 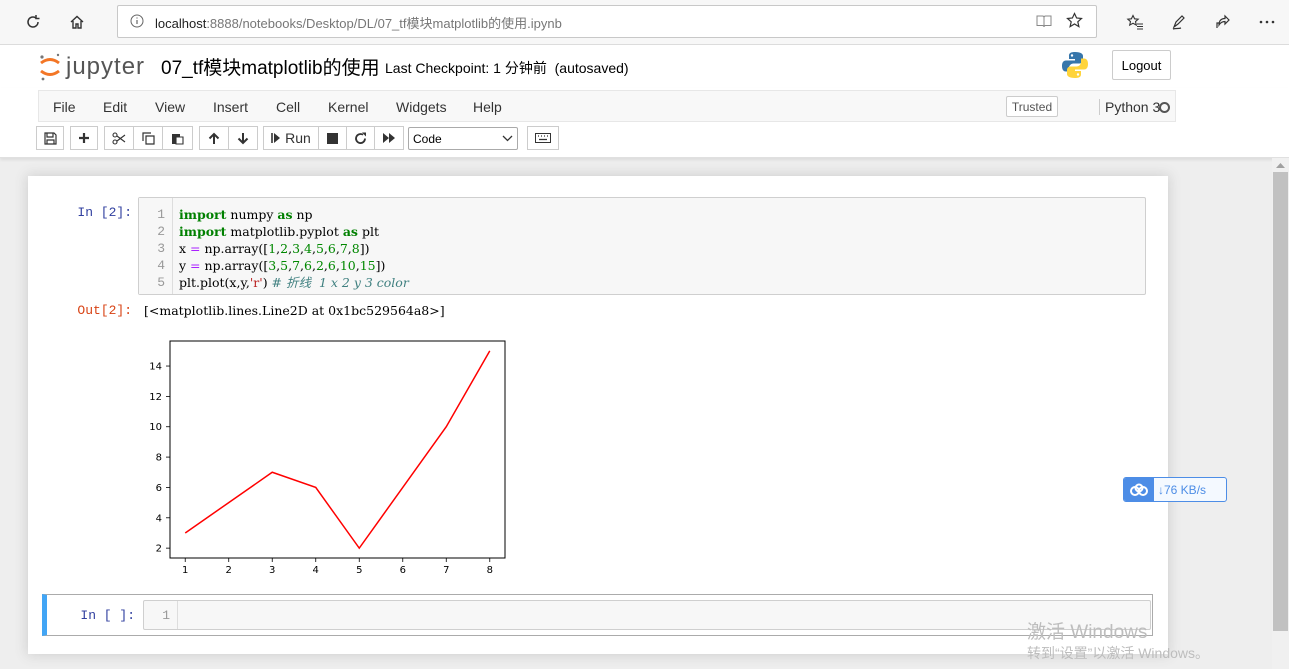 What do you see at coordinates (161, 282) in the screenshot?
I see `line-number: 5` at bounding box center [161, 282].